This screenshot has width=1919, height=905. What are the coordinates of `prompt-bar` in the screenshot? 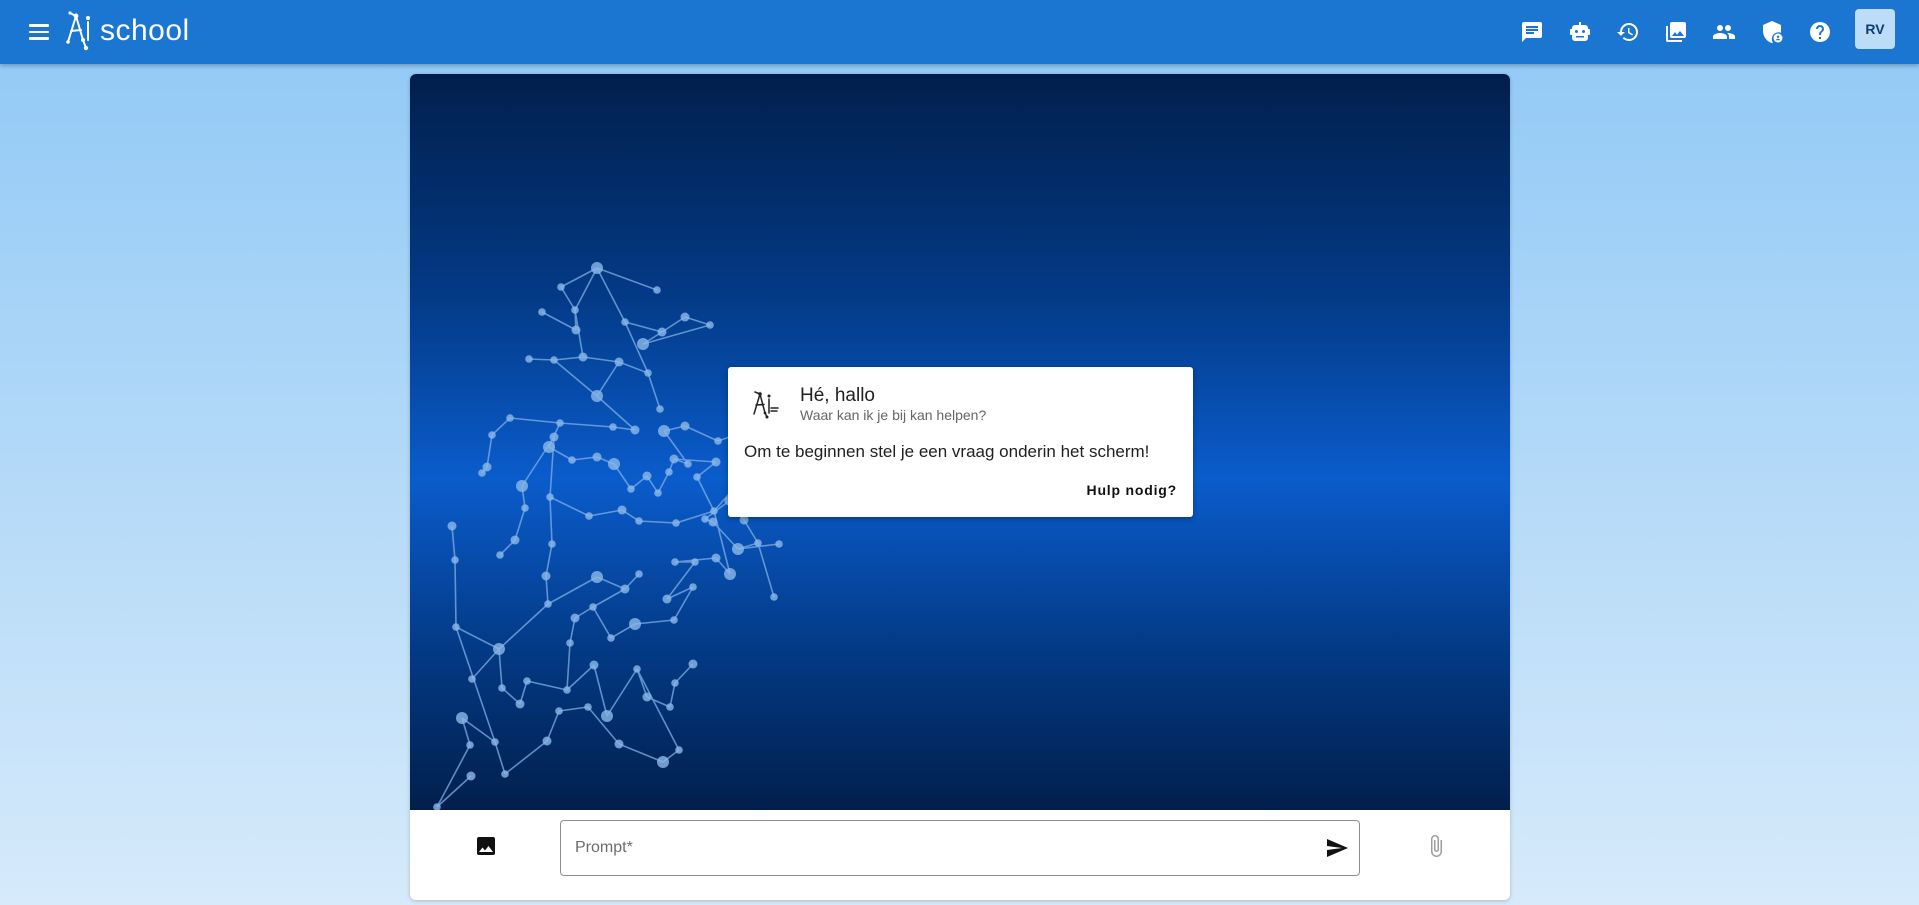 It's located at (960, 855).